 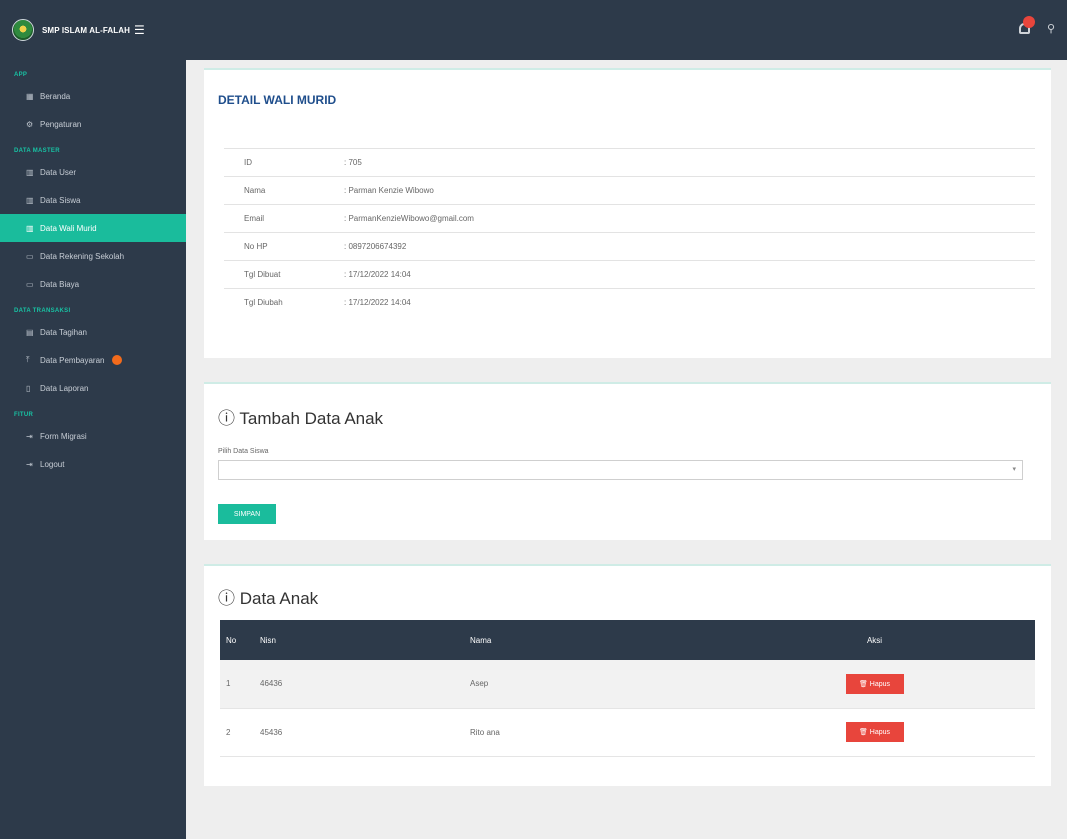 I want to click on select-student-label: Pilih Data Siswa, so click(x=243, y=451).